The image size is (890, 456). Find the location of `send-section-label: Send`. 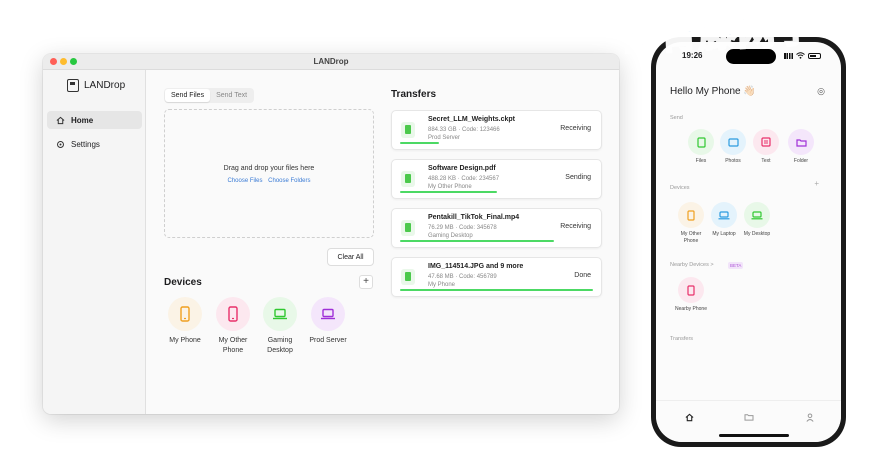

send-section-label: Send is located at coordinates (676, 118).